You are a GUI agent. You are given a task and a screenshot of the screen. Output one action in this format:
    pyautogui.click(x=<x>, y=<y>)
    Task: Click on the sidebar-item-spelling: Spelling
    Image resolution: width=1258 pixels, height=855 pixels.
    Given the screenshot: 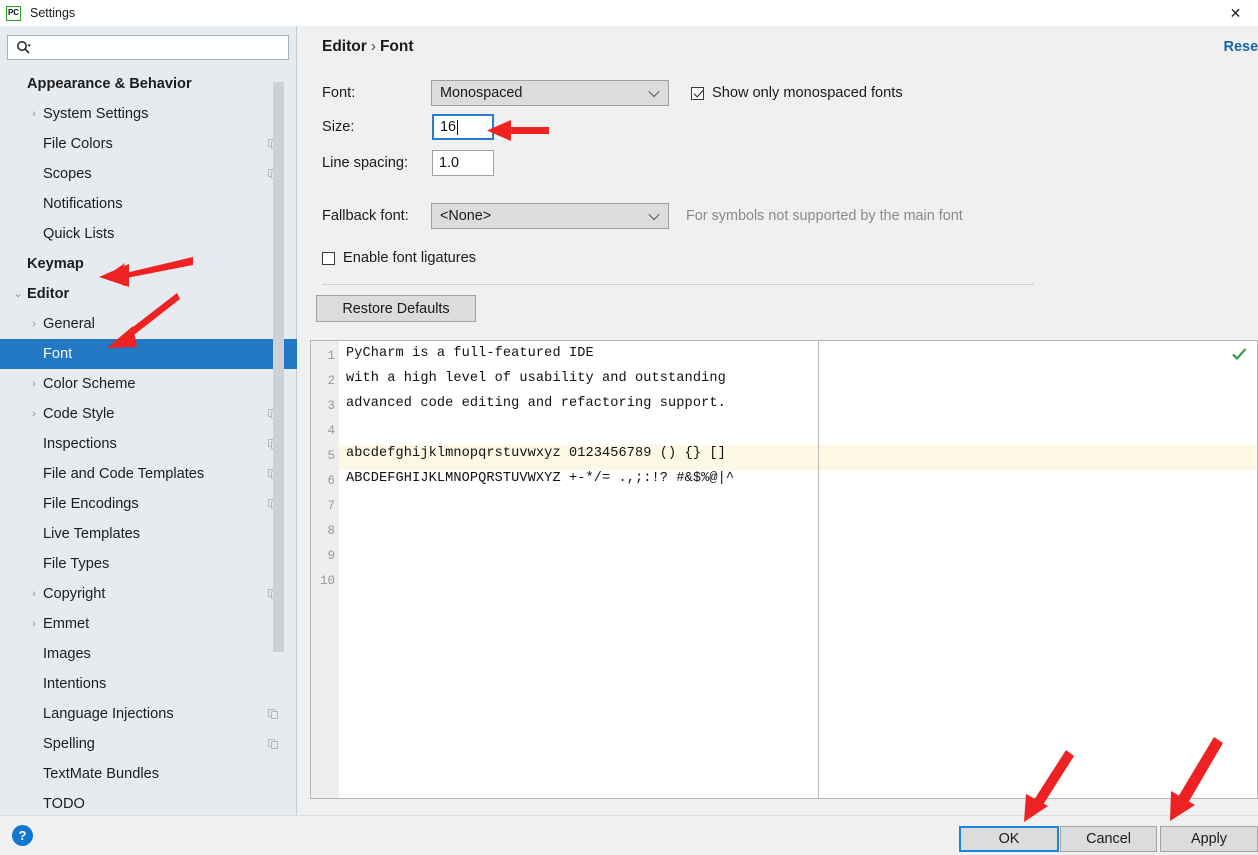 What is the action you would take?
    pyautogui.click(x=148, y=744)
    